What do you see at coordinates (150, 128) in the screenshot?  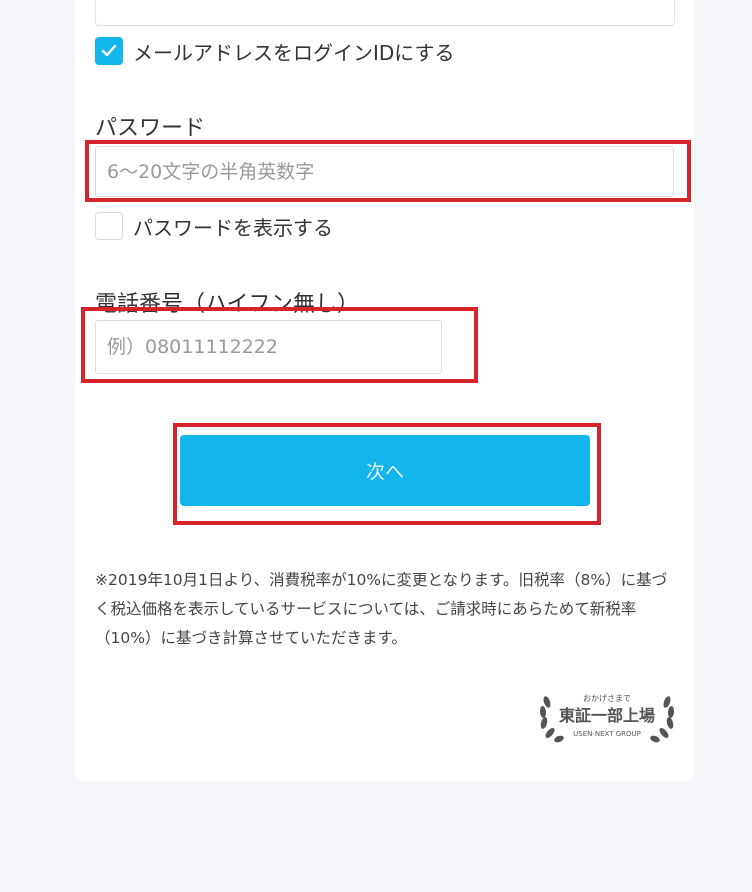 I see `password-label: パスワード` at bounding box center [150, 128].